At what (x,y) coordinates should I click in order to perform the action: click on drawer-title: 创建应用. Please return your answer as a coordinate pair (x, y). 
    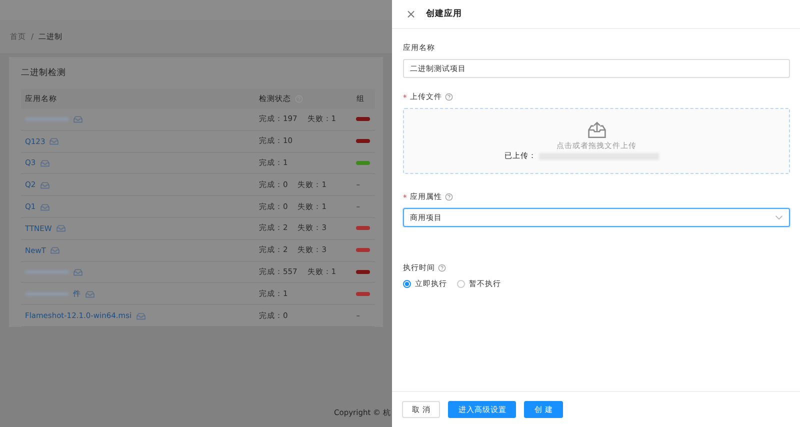
    Looking at the image, I should click on (444, 14).